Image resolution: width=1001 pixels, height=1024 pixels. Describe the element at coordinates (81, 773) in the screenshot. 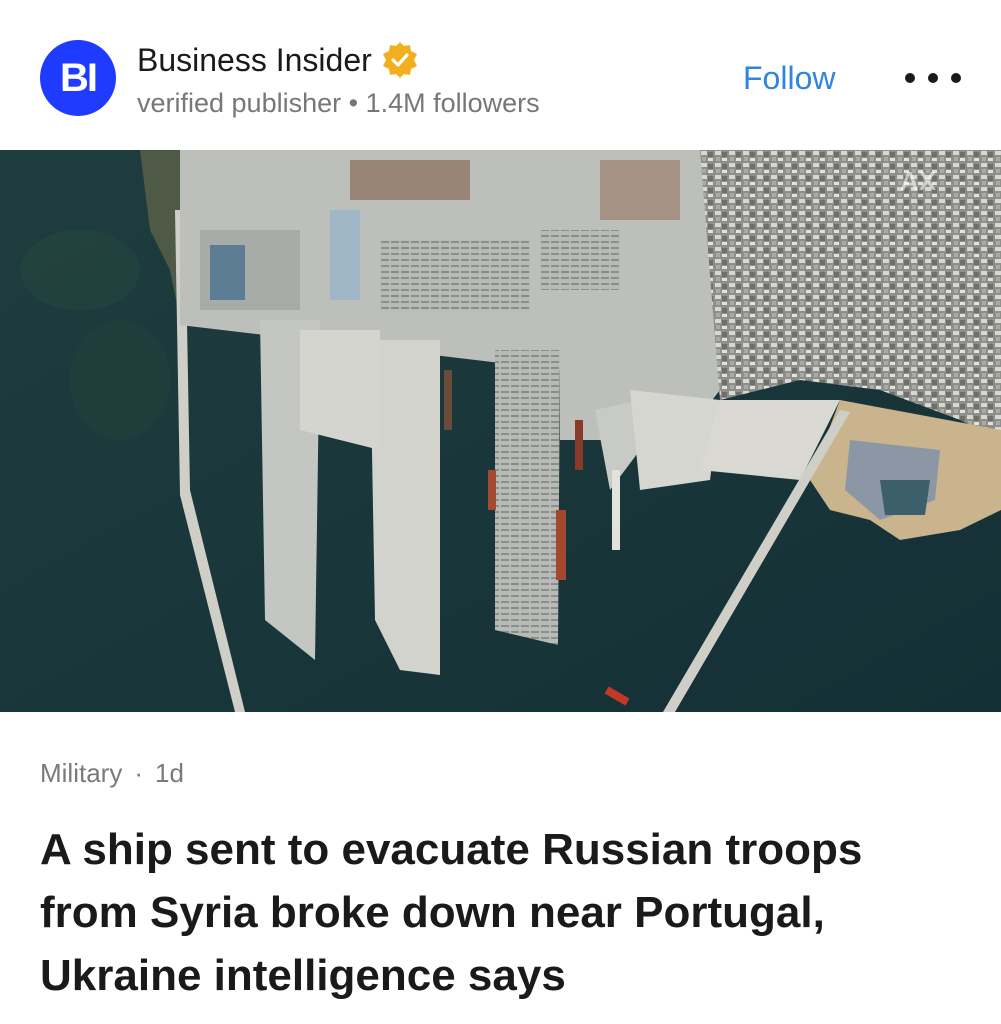

I see `article-category: Military` at that location.